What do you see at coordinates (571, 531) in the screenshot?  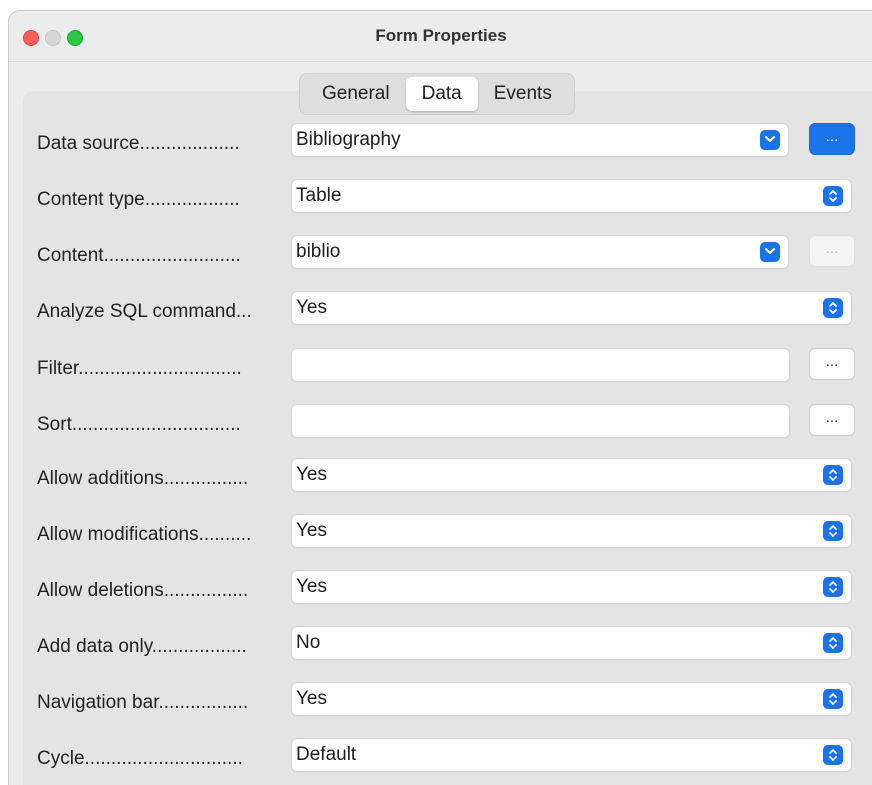 I see `allow-modifications-select: Yes` at bounding box center [571, 531].